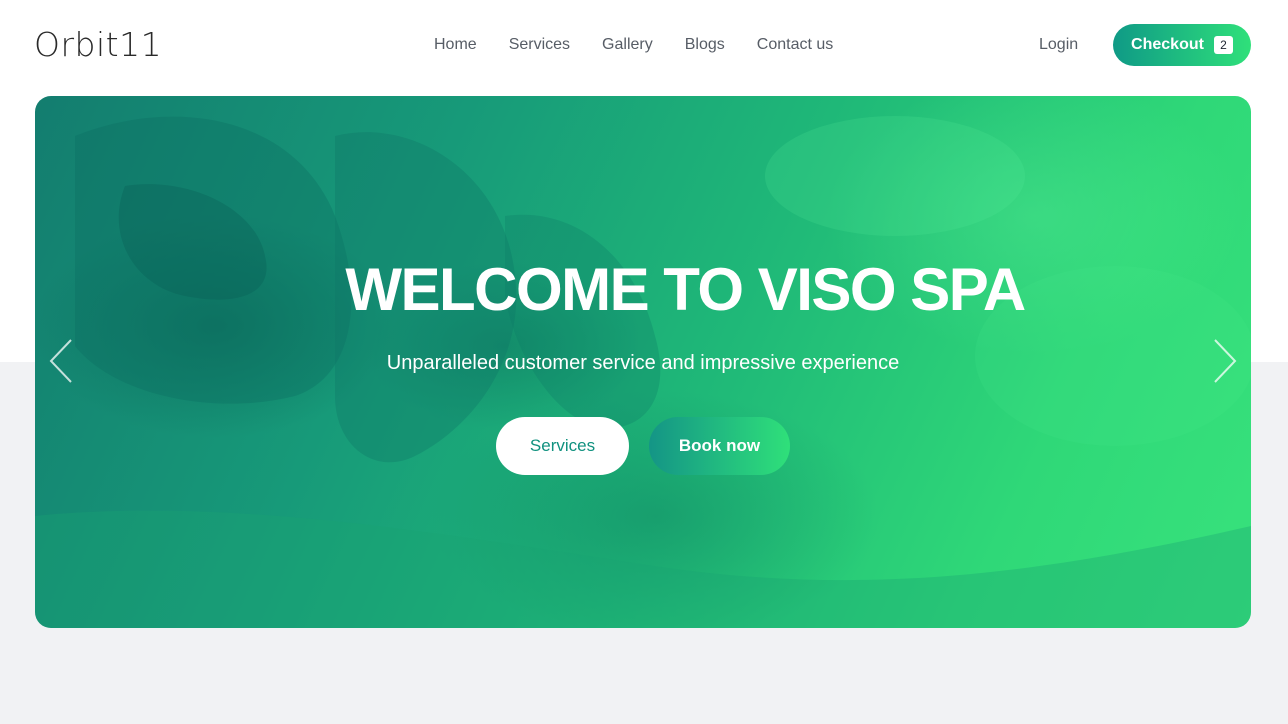 This screenshot has height=724, width=1288. Describe the element at coordinates (1223, 45) in the screenshot. I see `cart-count-badge: 2` at that location.